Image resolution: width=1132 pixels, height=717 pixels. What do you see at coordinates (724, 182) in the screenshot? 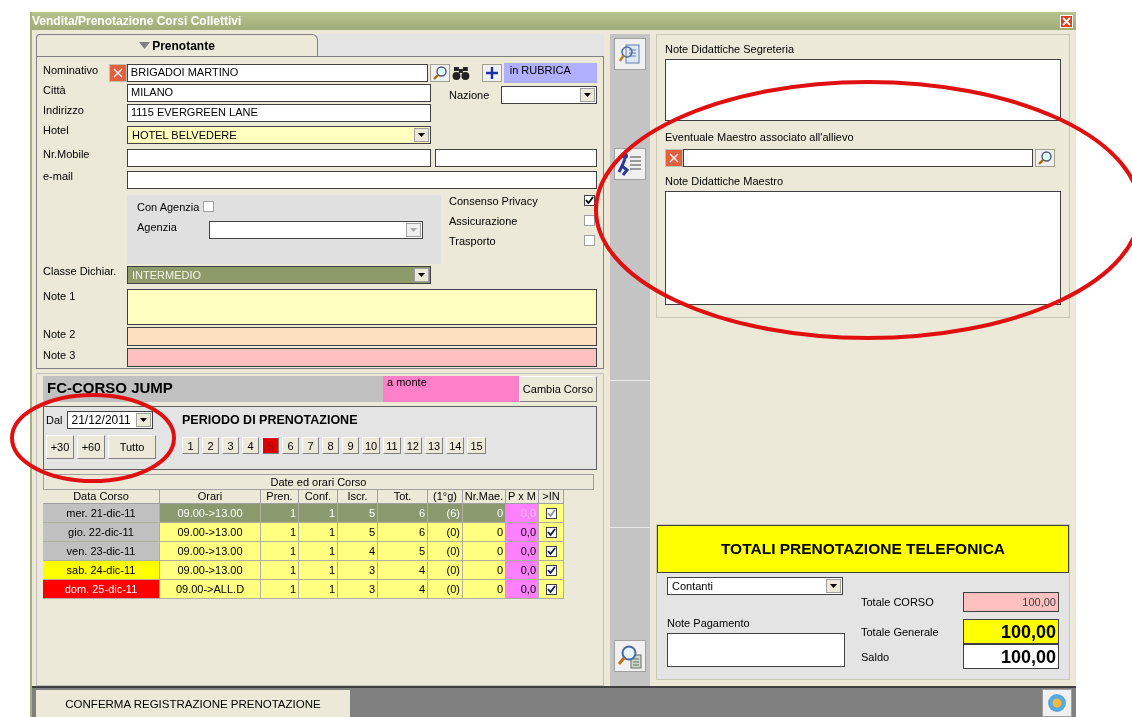
I see `field-label: Note Didattiche Maestro` at bounding box center [724, 182].